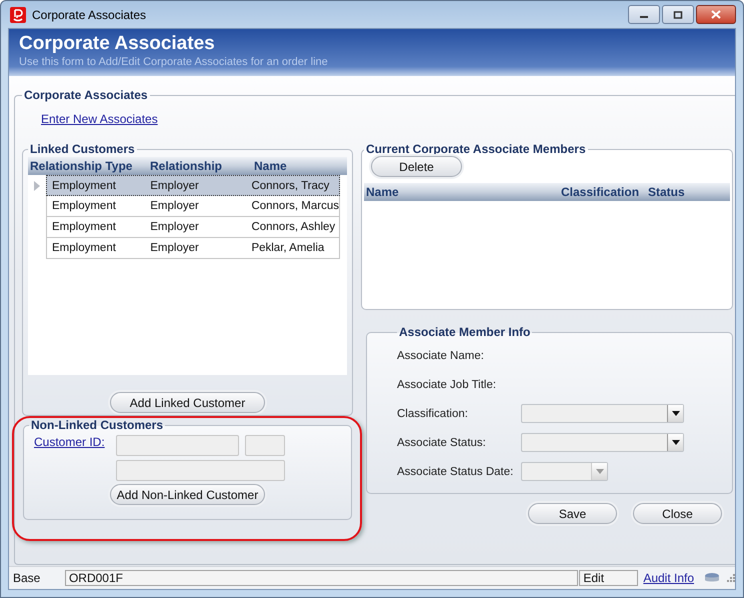  Describe the element at coordinates (293, 227) in the screenshot. I see `table-cell-text: Connors, Ashley` at that location.